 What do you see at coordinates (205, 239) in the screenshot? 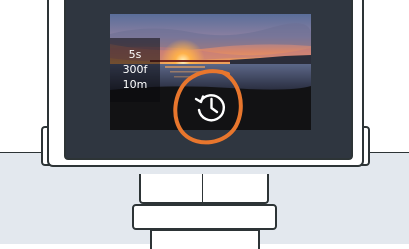
I see `tripod-head` at bounding box center [205, 239].